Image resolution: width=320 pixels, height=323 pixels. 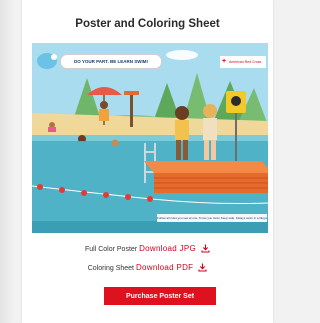 I want to click on page-gutter, so click(x=7, y=161).